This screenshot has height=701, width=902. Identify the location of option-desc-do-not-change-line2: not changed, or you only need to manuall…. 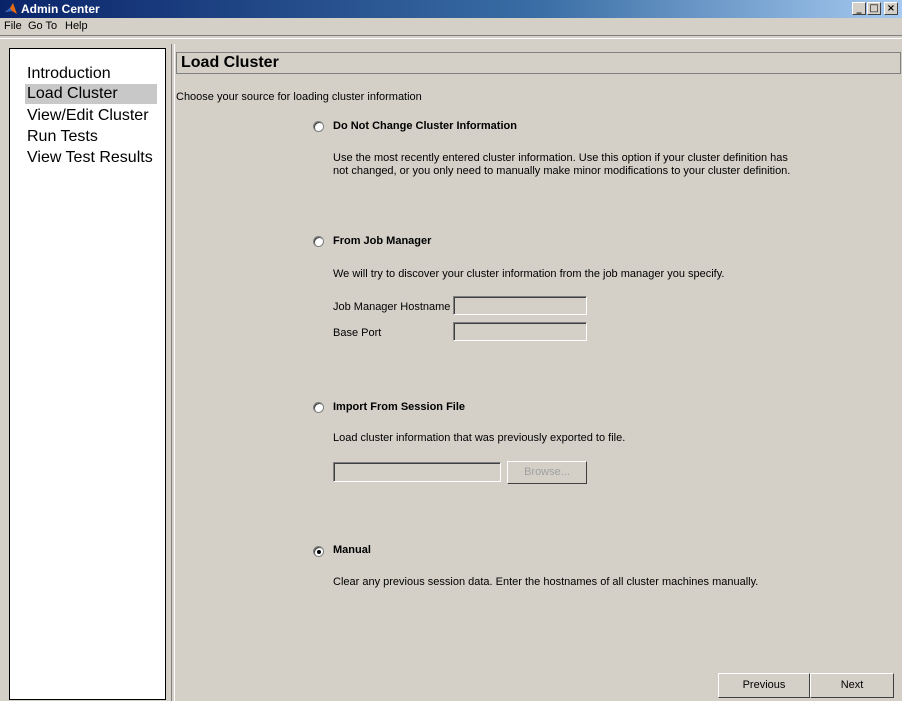
(562, 171).